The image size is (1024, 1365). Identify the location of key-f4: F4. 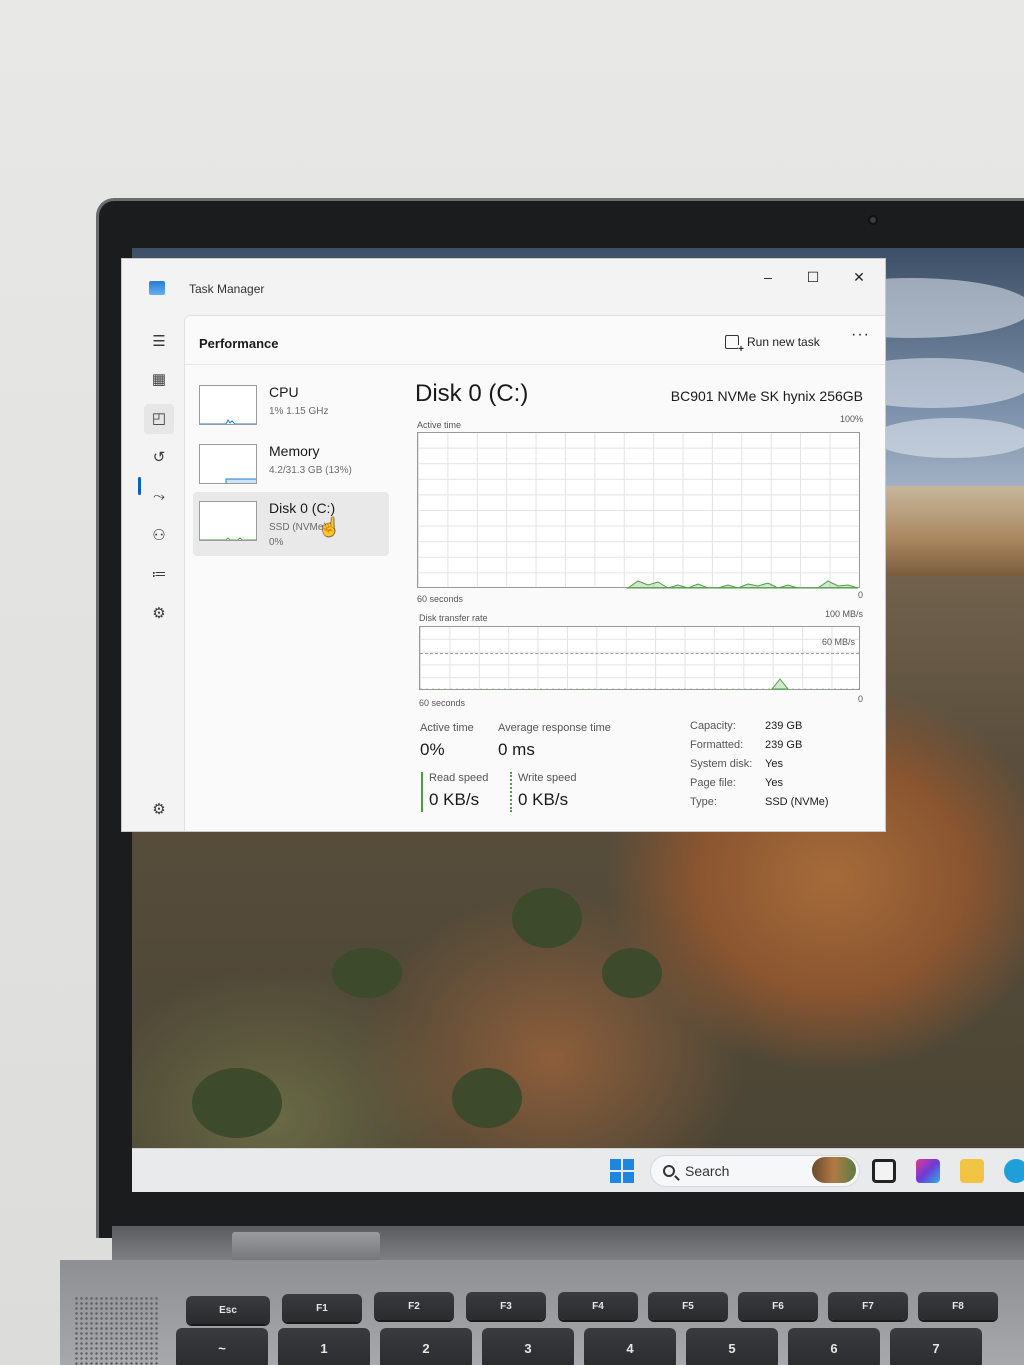
(598, 1306).